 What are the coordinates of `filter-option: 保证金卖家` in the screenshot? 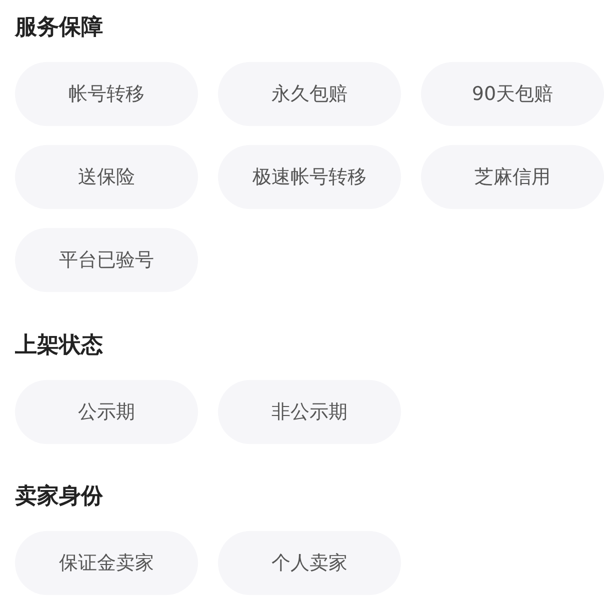 It's located at (106, 563).